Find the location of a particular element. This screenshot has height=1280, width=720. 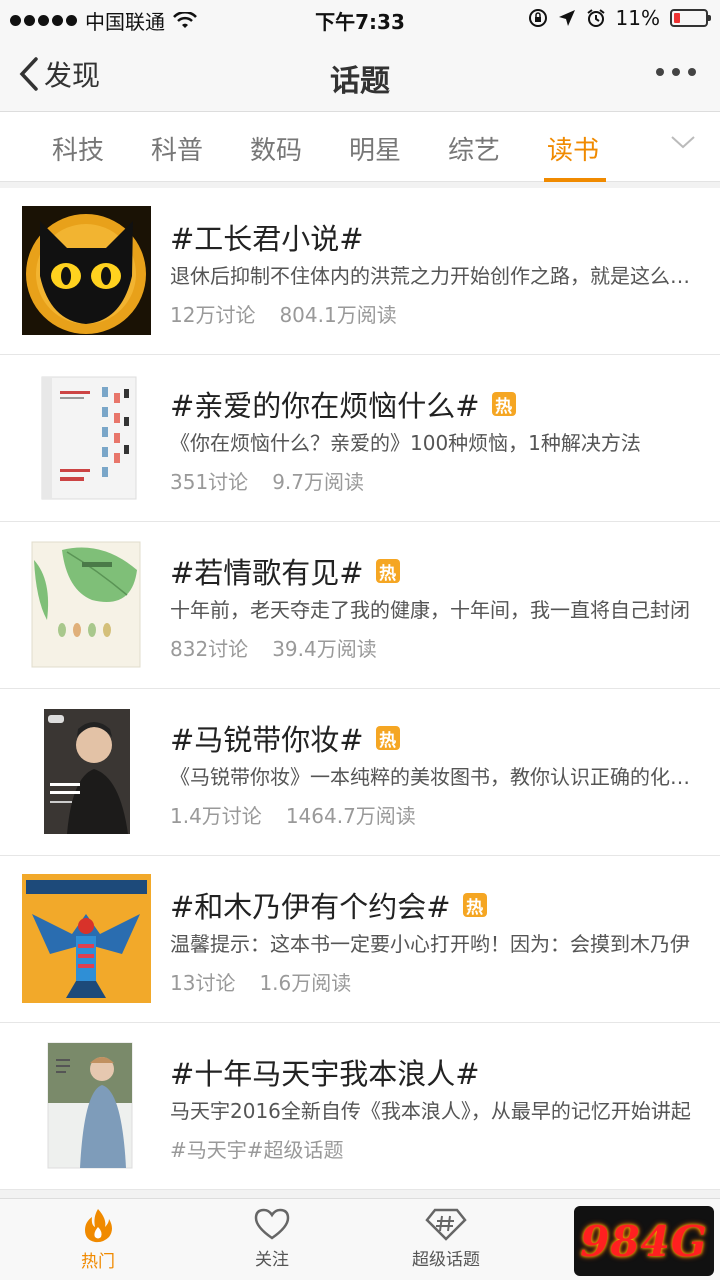

cat-eyes-icon is located at coordinates (86, 270).